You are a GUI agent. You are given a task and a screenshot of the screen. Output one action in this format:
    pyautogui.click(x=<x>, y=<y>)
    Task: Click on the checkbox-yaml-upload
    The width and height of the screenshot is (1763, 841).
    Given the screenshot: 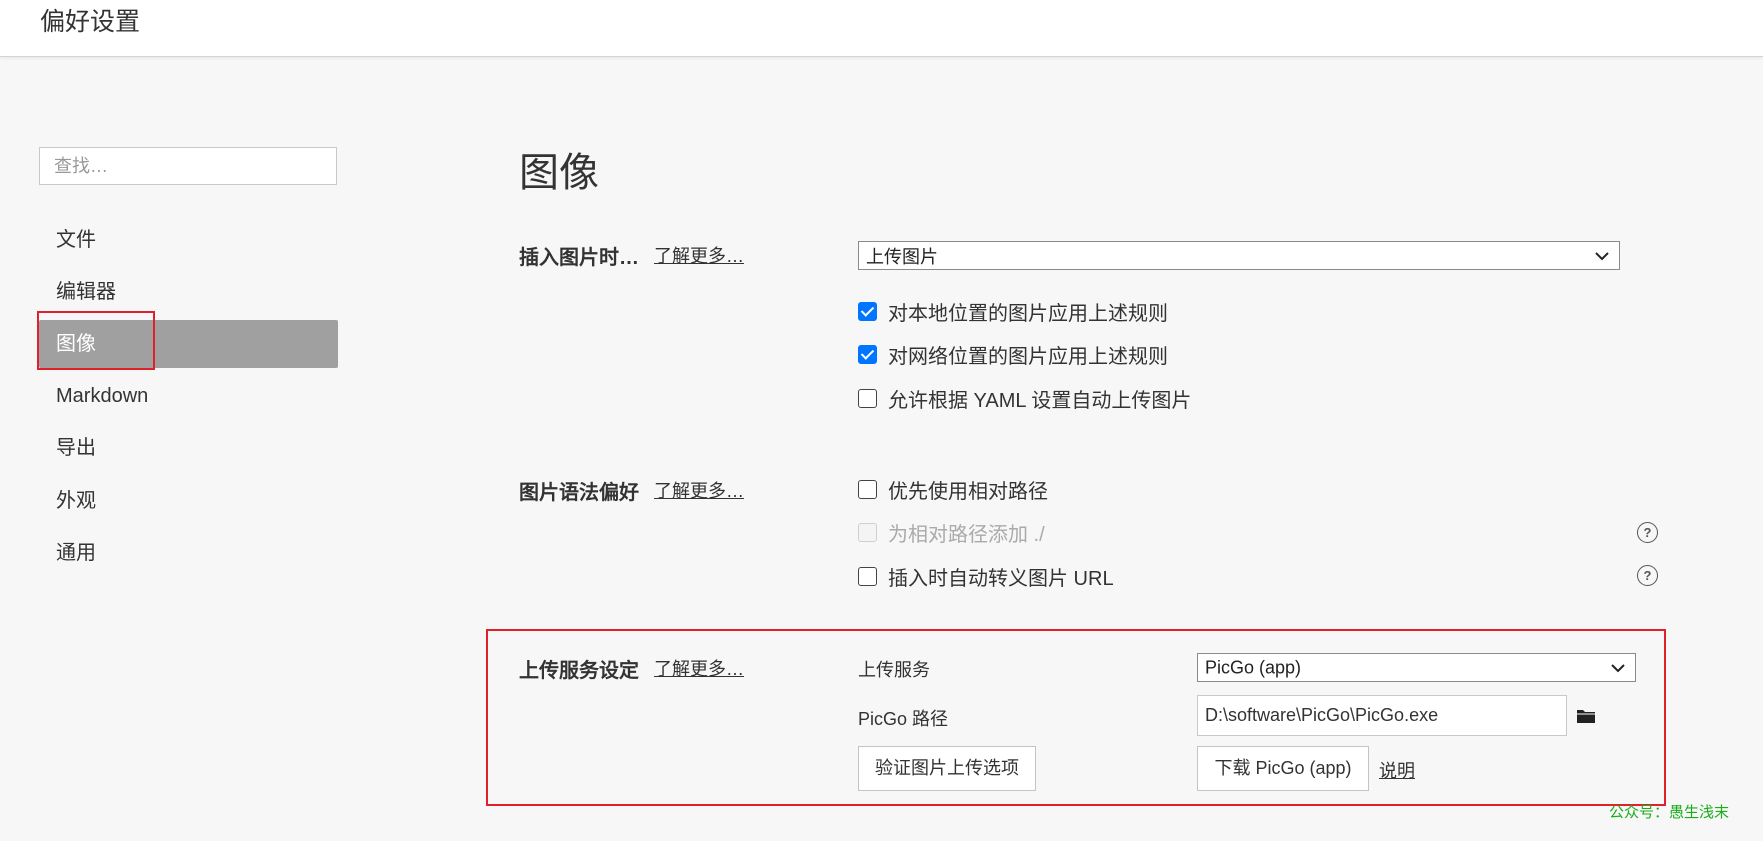 What is the action you would take?
    pyautogui.click(x=867, y=398)
    